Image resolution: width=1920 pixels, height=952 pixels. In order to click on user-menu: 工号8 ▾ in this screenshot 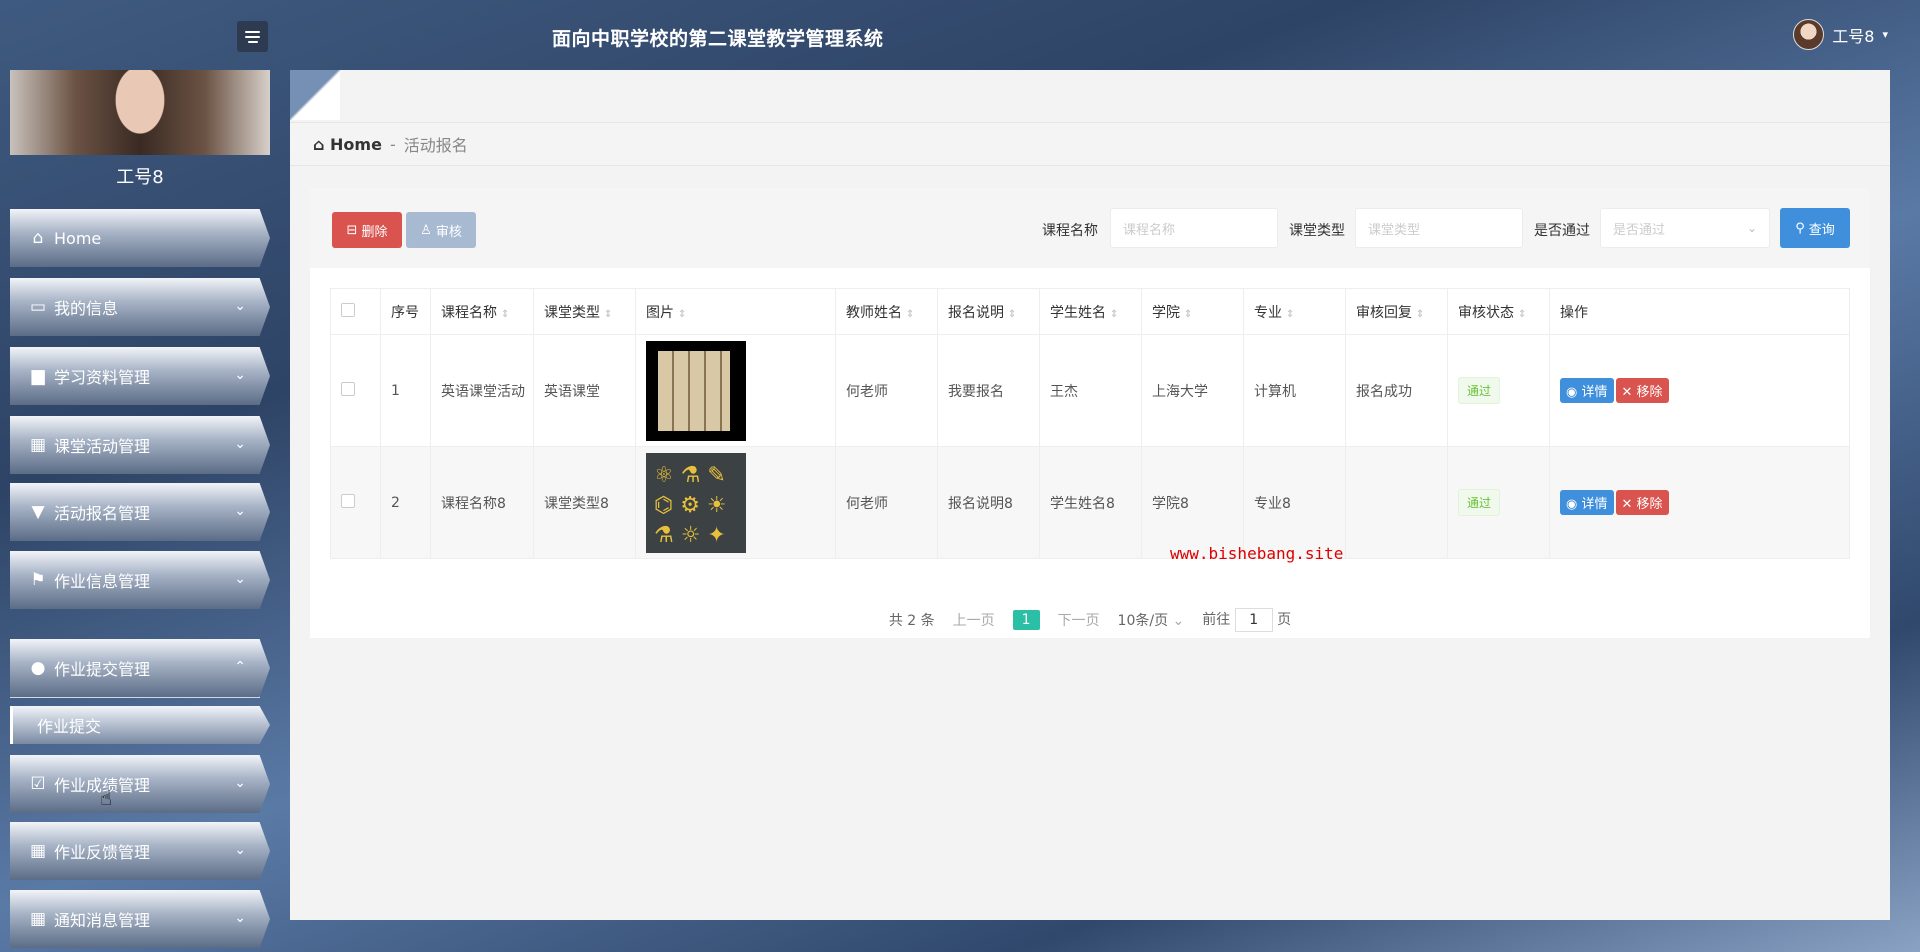, I will do `click(1840, 34)`.